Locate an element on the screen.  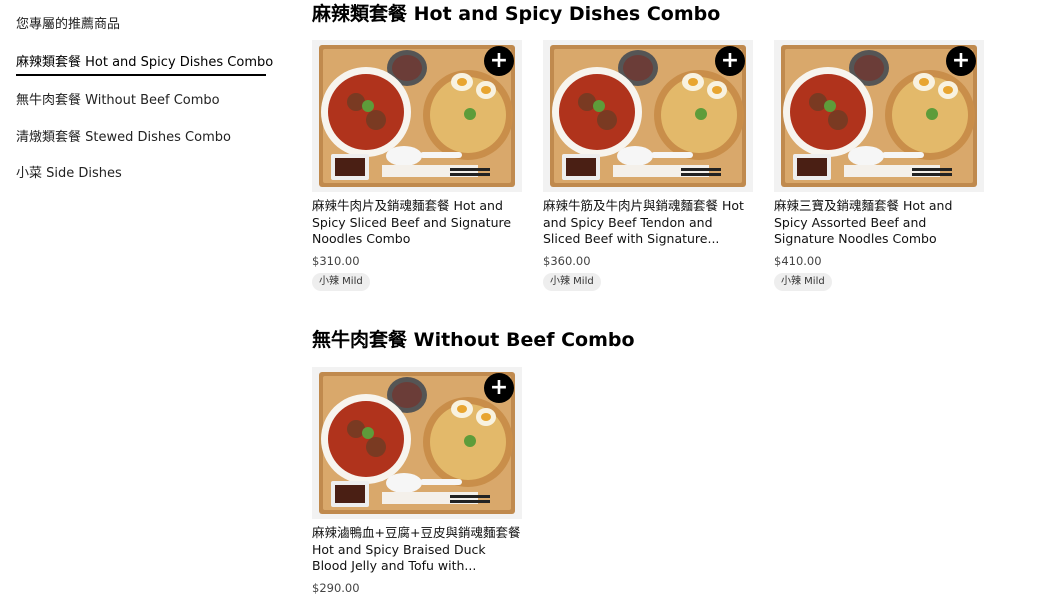
sidebar-item-label: 清燉類套餐 Stewed Dishes Combo is located at coordinates (123, 137).